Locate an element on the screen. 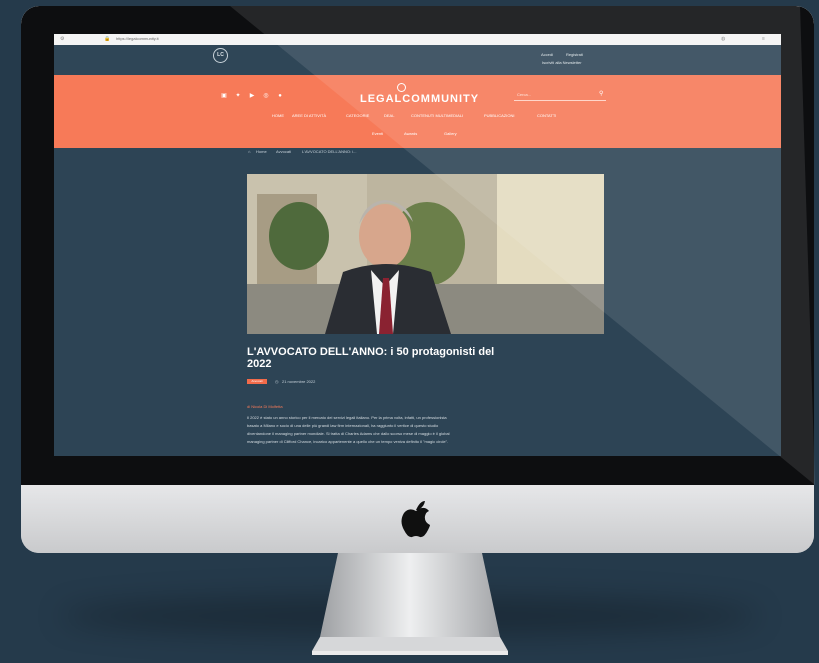  breadcrumb-avvocati: Avvocati is located at coordinates (283, 151).